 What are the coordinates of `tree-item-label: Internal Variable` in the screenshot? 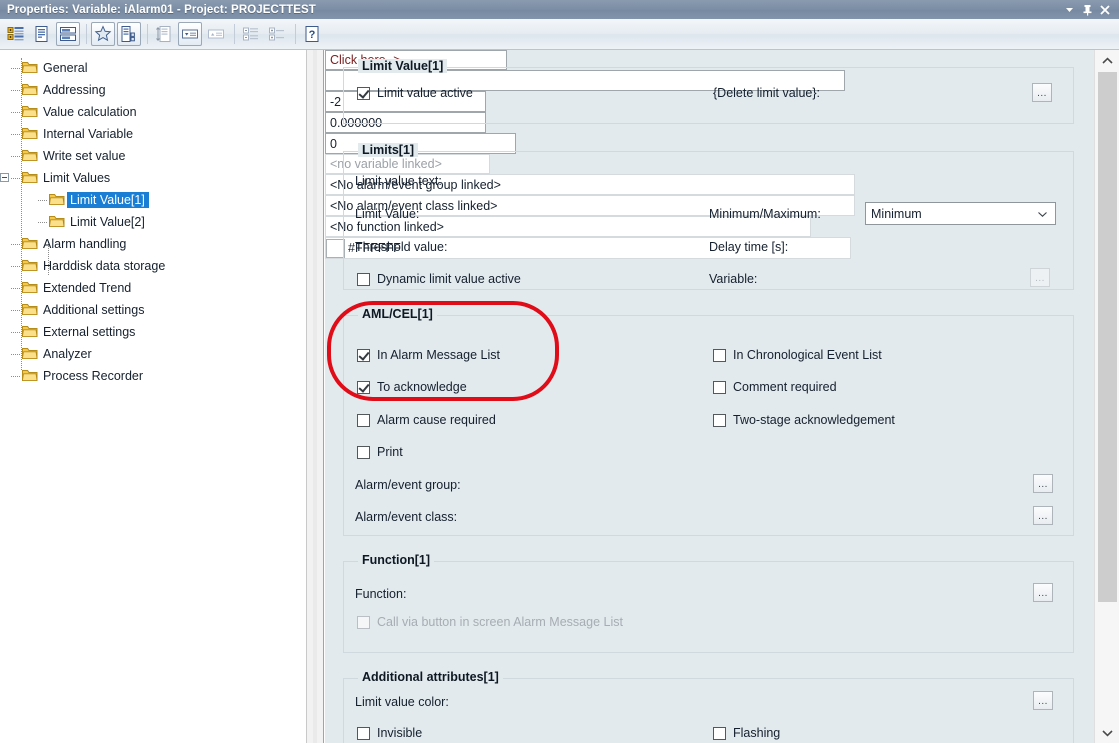 It's located at (88, 134).